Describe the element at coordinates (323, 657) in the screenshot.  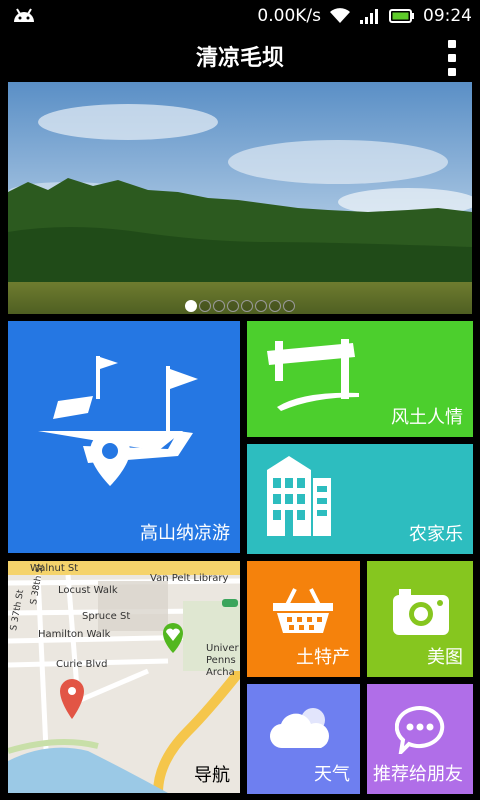
I see `tile-label: 土特产` at that location.